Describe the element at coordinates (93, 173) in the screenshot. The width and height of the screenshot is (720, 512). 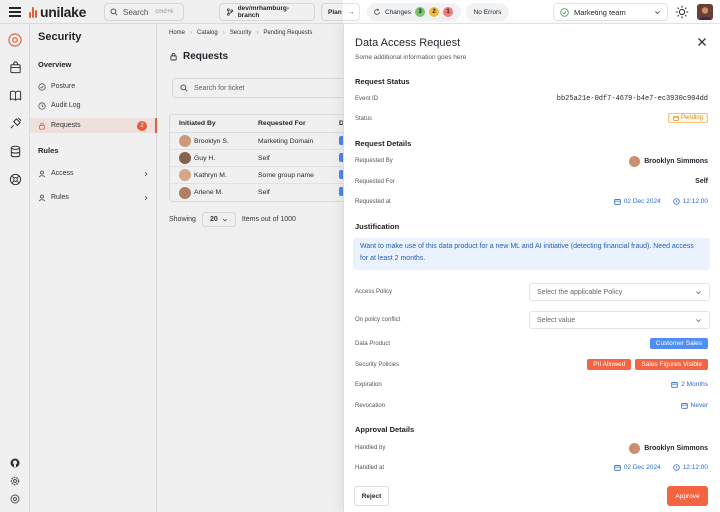
I see `sidebar-group-access: Access` at that location.